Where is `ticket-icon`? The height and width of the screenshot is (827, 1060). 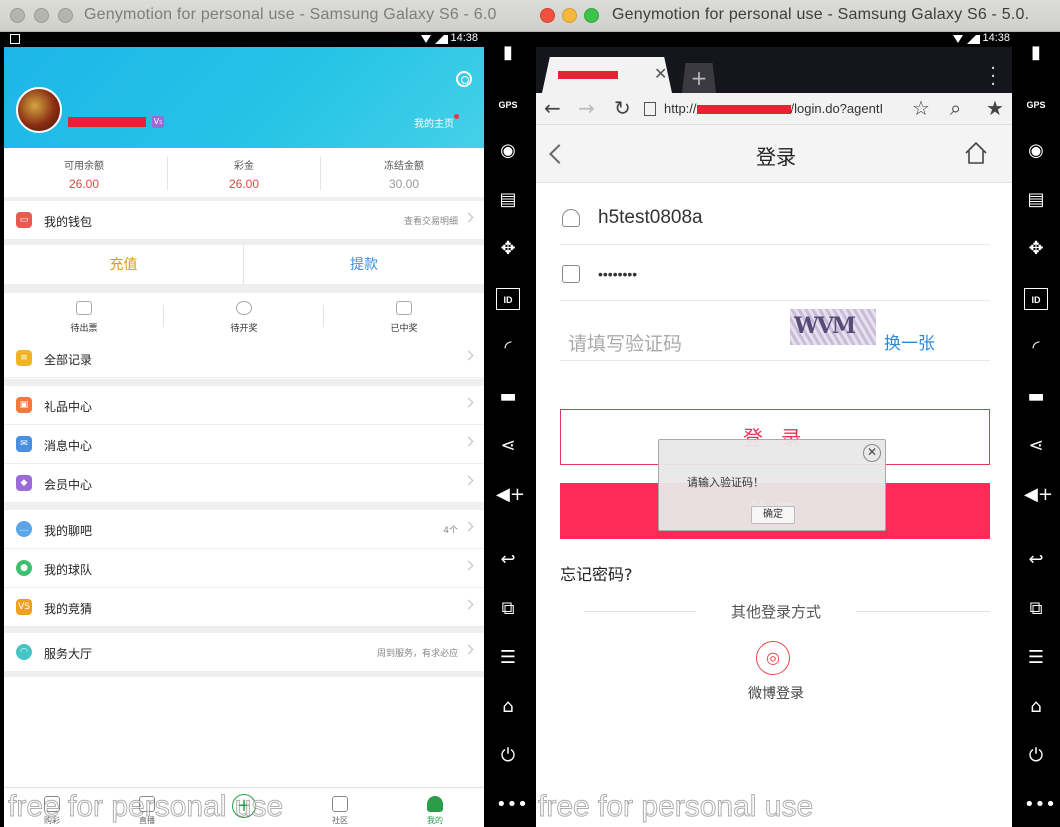 ticket-icon is located at coordinates (84, 308).